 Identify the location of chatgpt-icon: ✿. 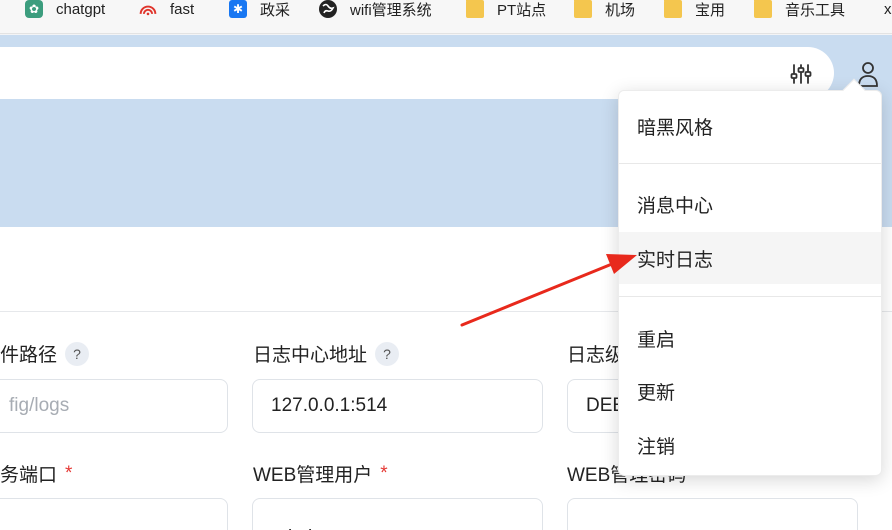
(34, 9).